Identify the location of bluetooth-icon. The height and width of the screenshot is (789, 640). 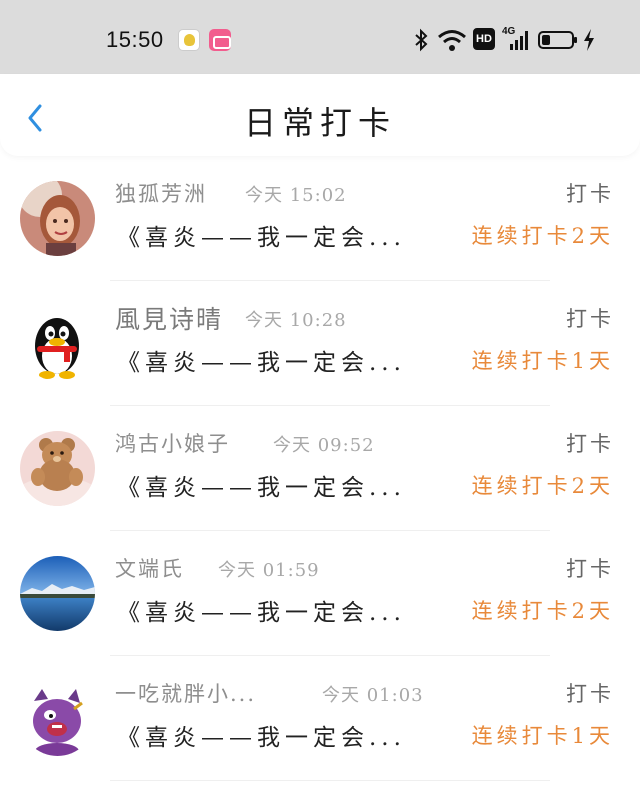
(421, 40).